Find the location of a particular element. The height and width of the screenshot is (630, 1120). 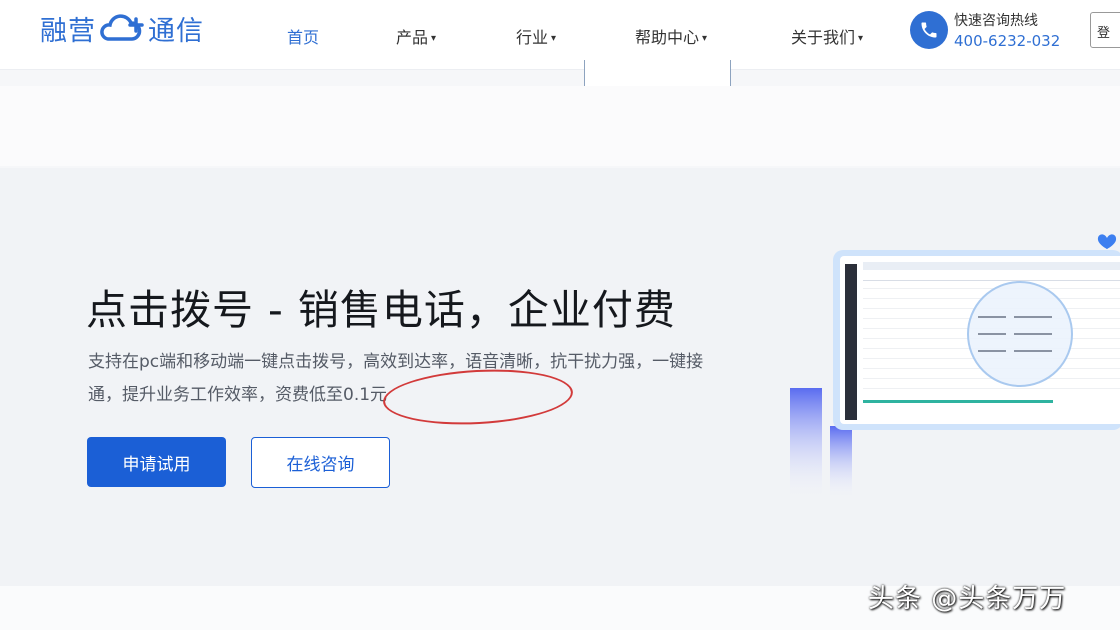

nav-item-home: 首页 is located at coordinates (303, 36).